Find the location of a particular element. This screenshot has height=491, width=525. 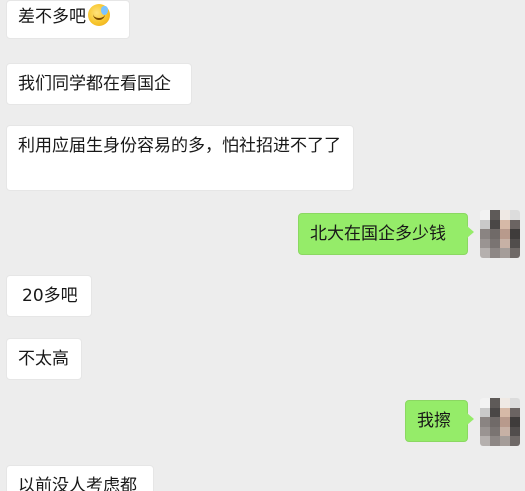

message-bubble: 20多吧 is located at coordinates (49, 296).